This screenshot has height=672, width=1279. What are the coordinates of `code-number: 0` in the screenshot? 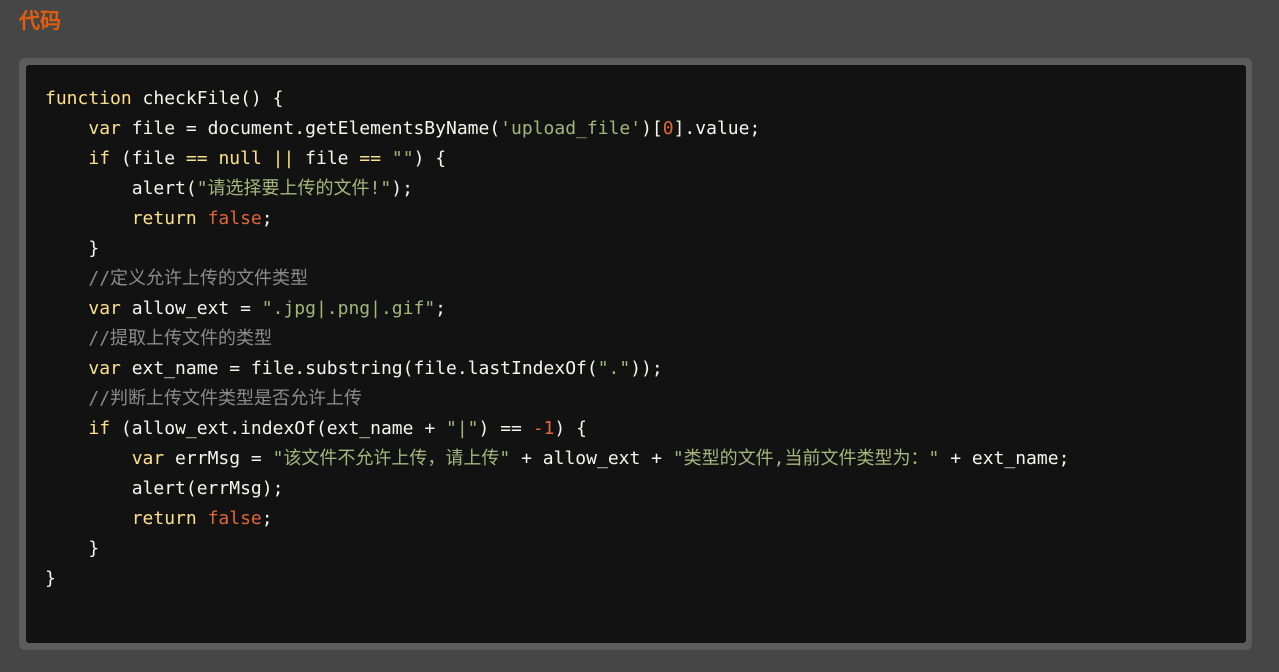 It's located at (668, 128).